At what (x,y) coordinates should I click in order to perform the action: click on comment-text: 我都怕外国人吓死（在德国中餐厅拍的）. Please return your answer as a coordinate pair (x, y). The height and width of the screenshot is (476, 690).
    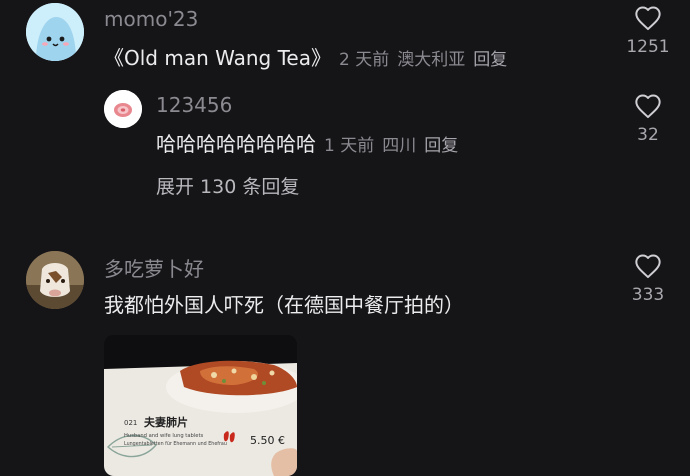
    Looking at the image, I should click on (284, 303).